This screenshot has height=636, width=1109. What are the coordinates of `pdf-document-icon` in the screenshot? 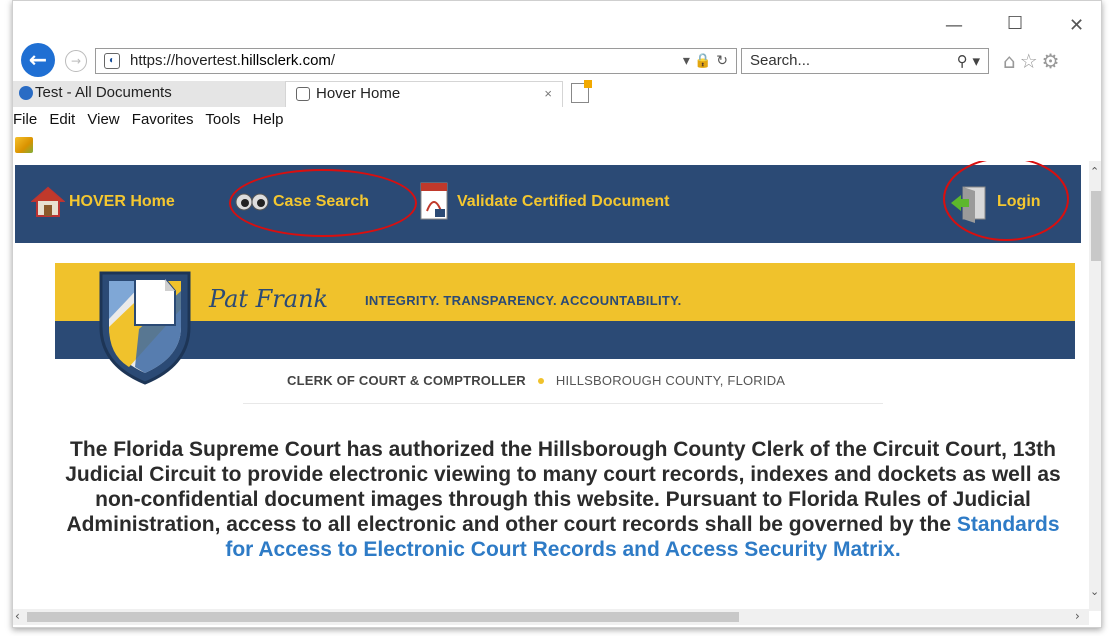 It's located at (434, 201).